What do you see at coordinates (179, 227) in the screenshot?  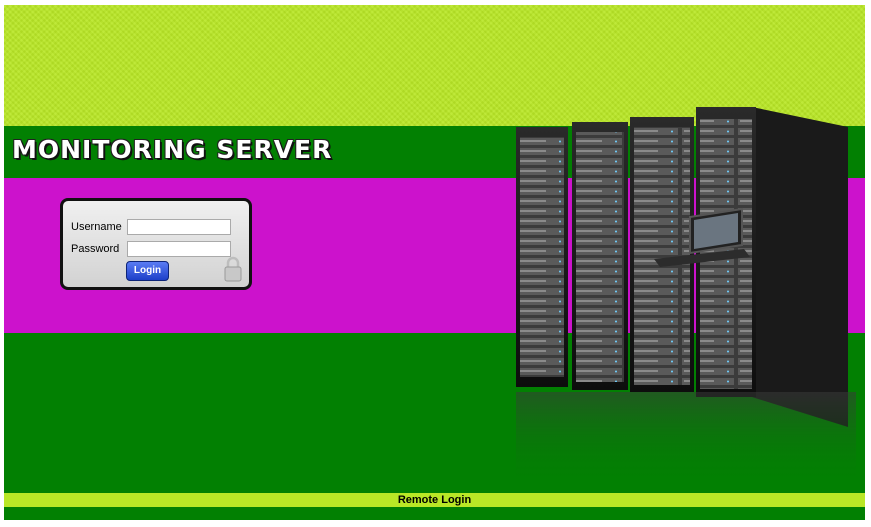 I see `username-input` at bounding box center [179, 227].